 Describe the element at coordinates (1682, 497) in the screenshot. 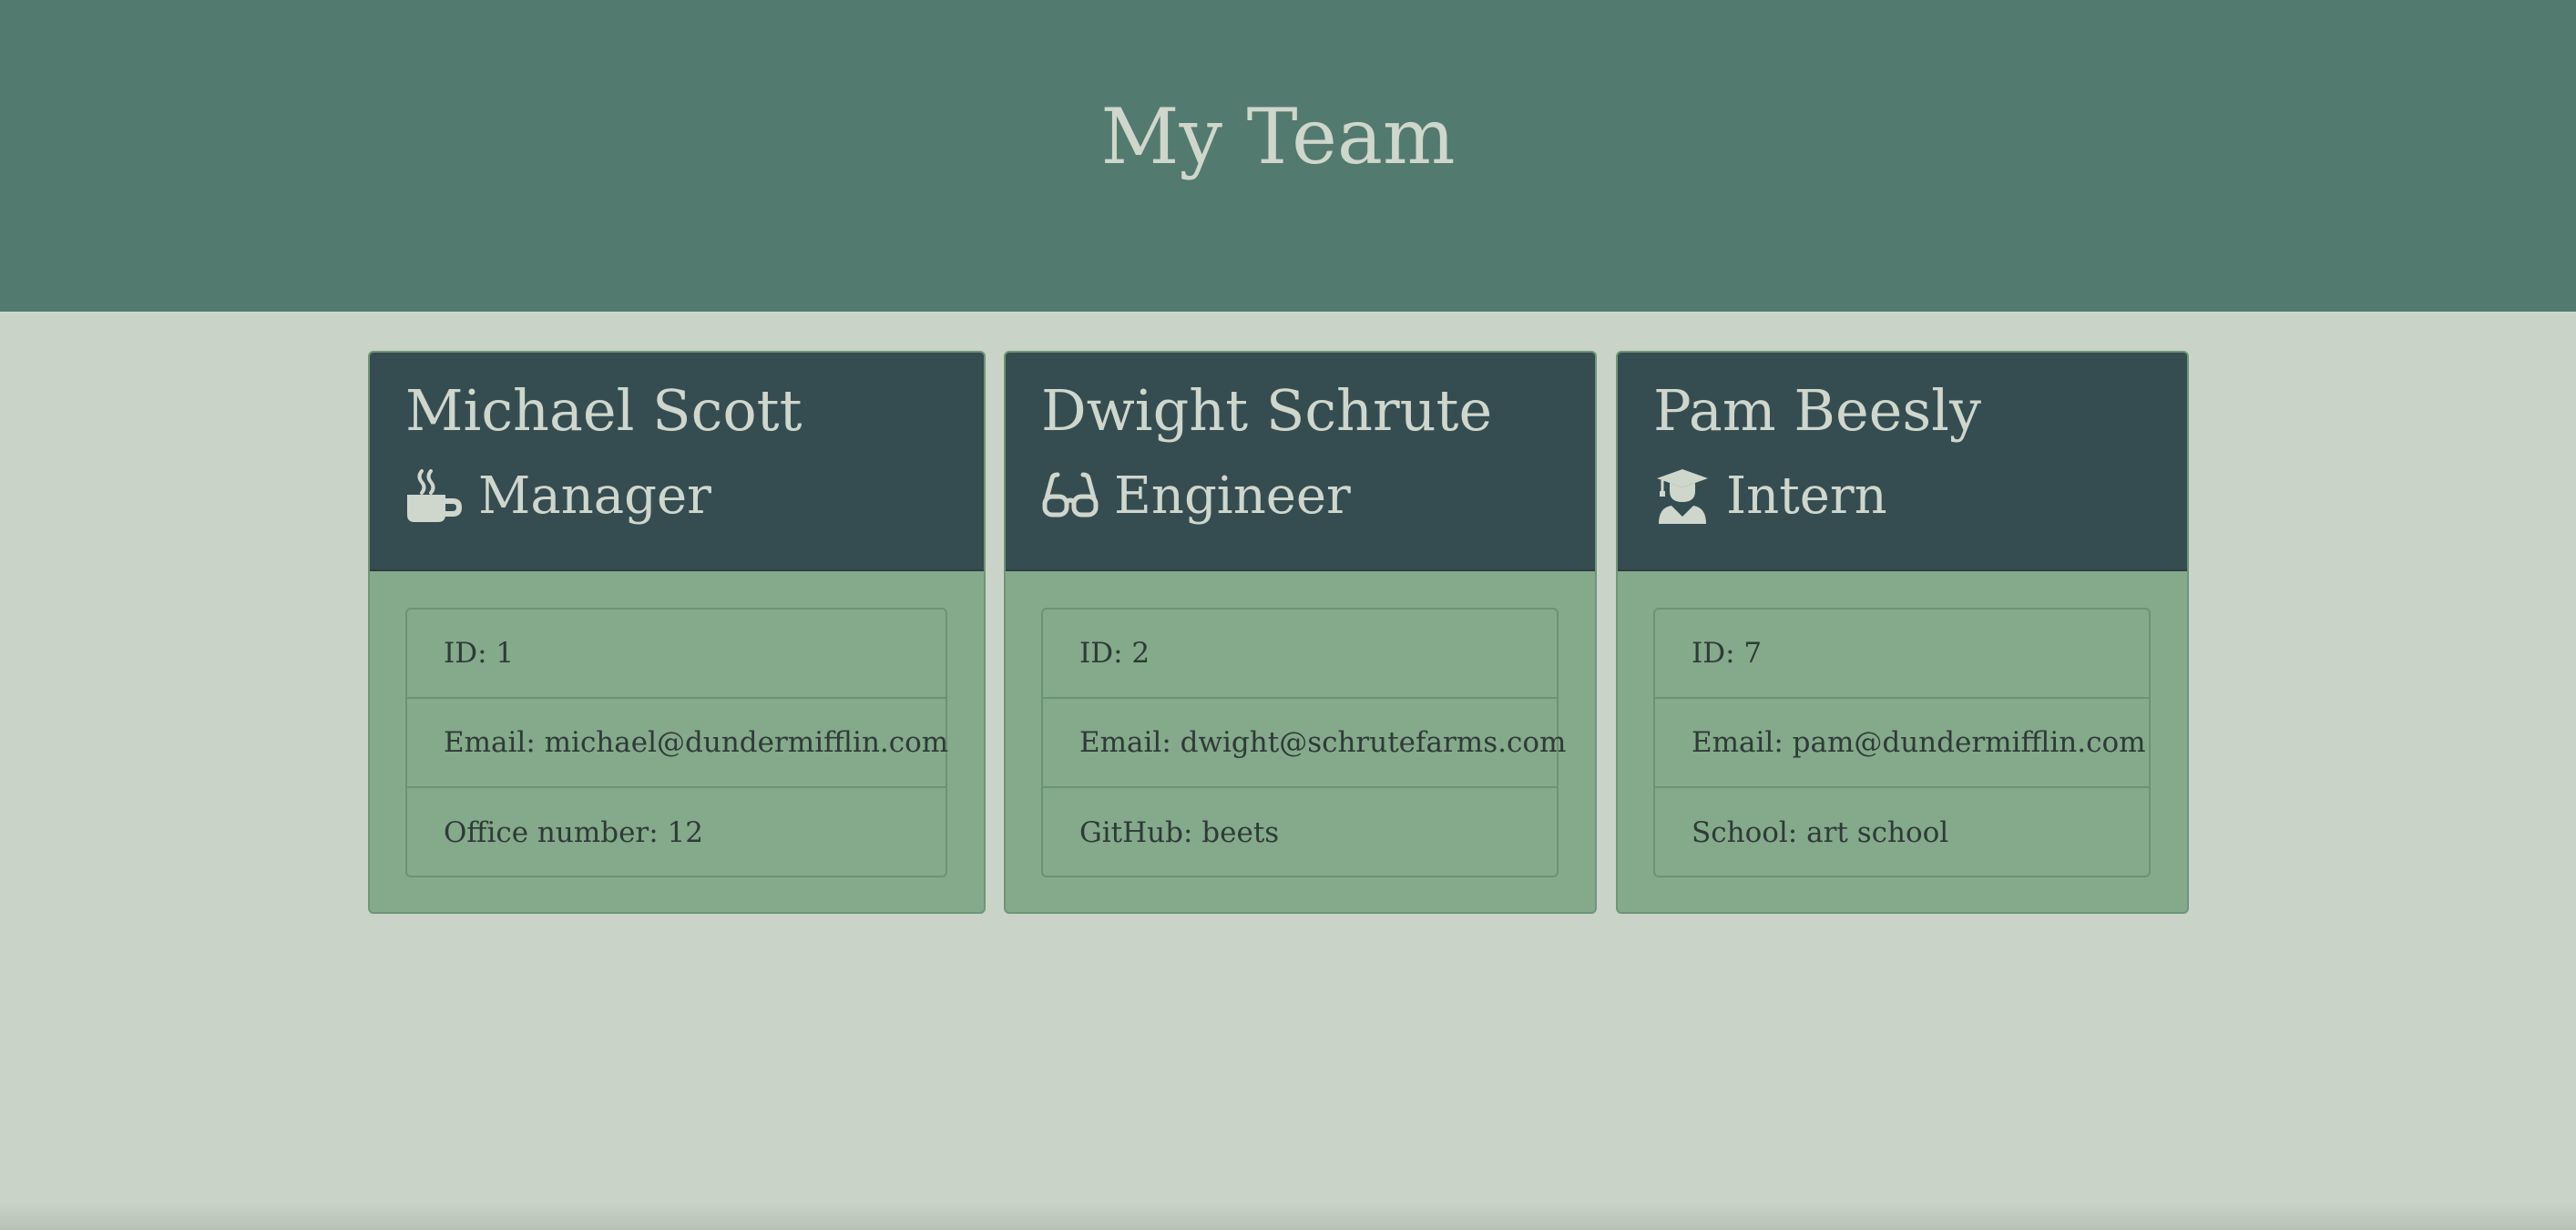

I see `graduate-icon` at that location.